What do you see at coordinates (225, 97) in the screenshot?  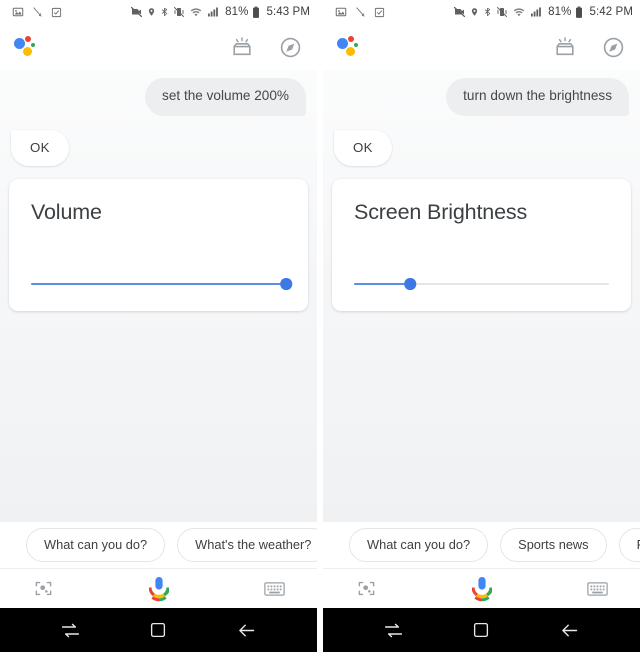 I see `user-message-bubble: set the volume 200%` at bounding box center [225, 97].